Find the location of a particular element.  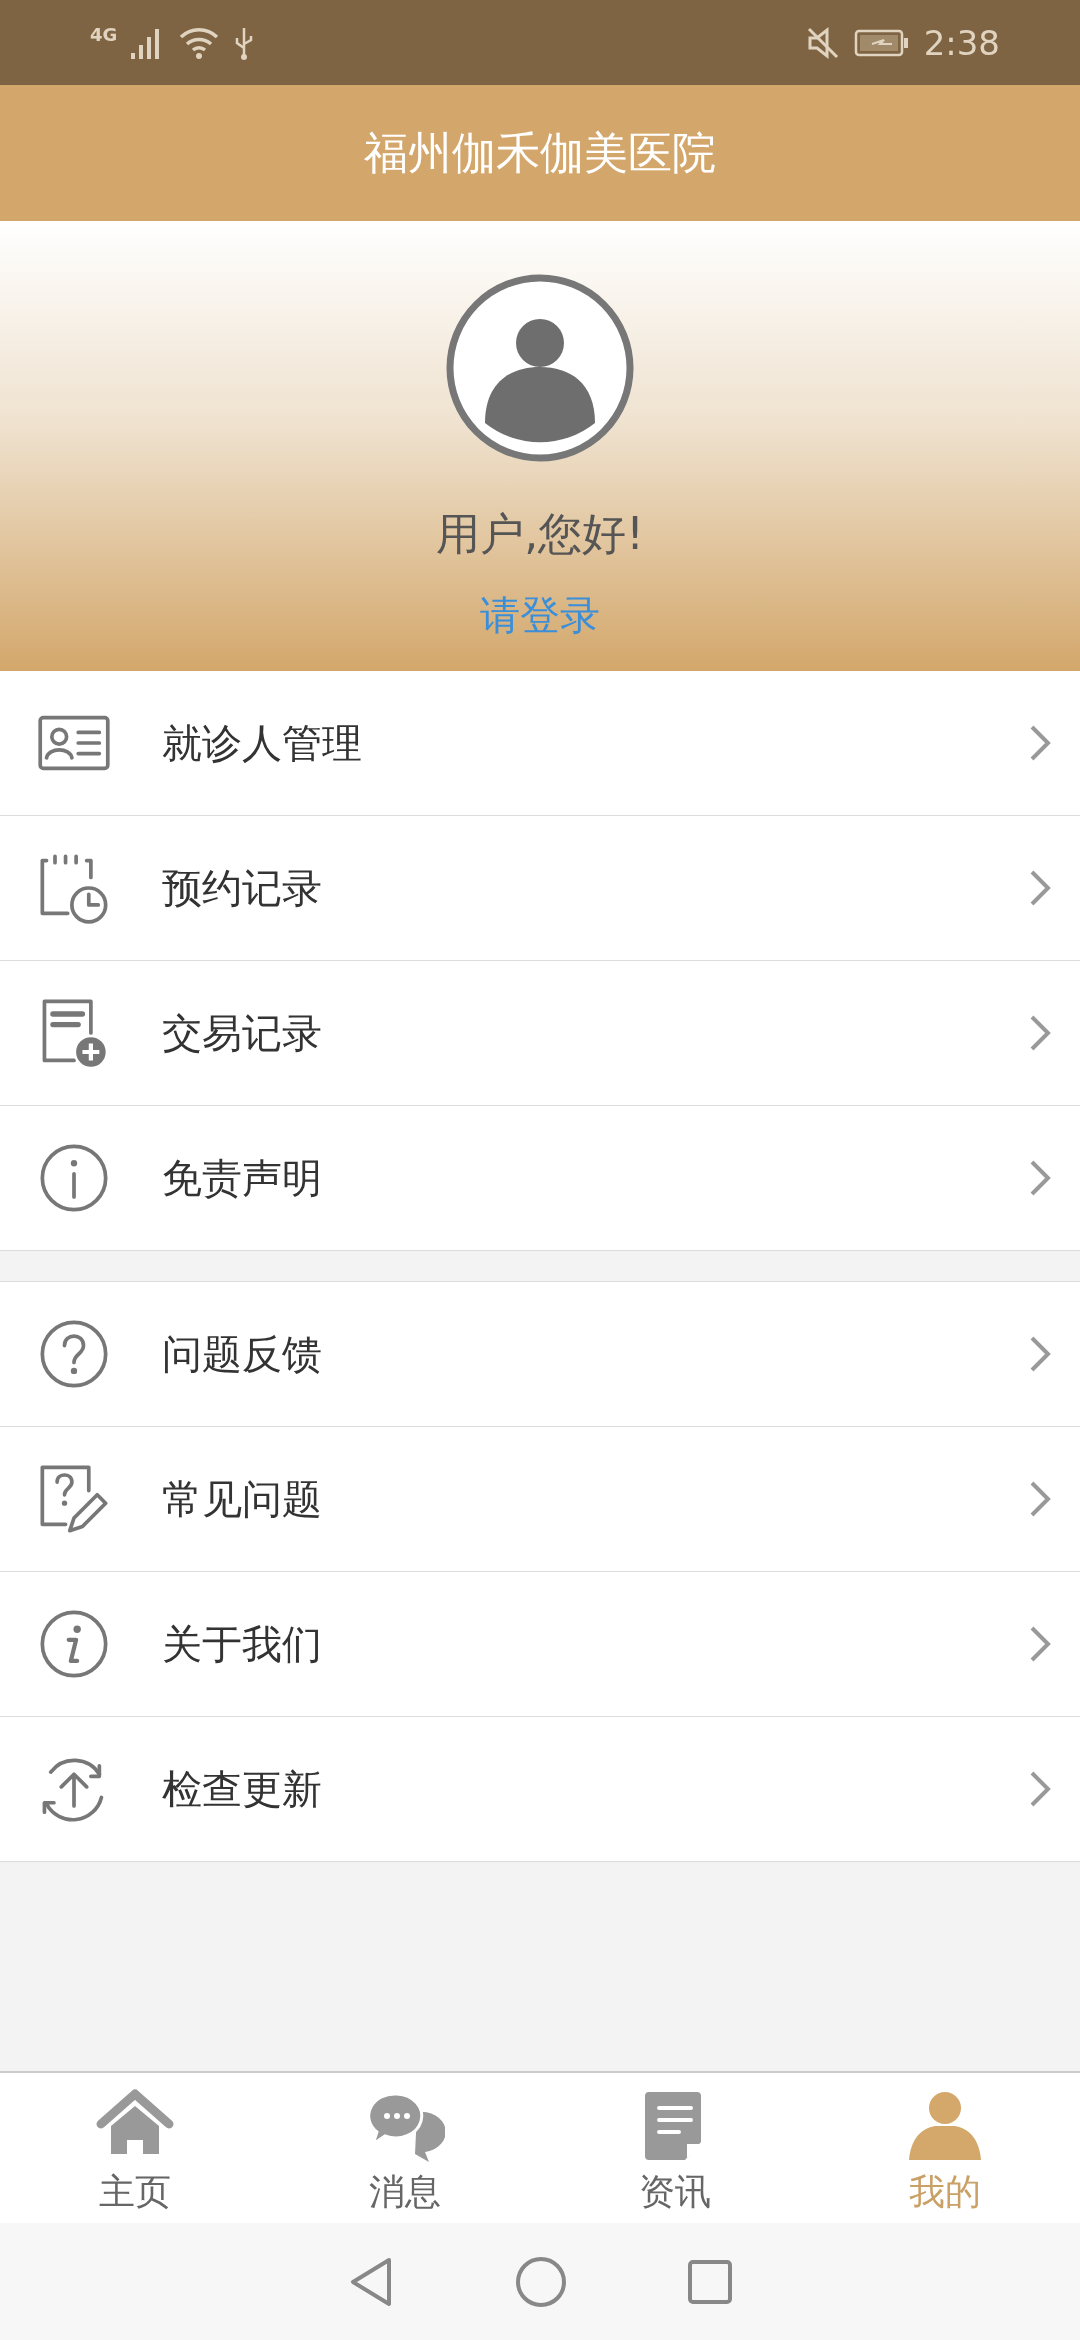

avatar-icon is located at coordinates (540, 368).